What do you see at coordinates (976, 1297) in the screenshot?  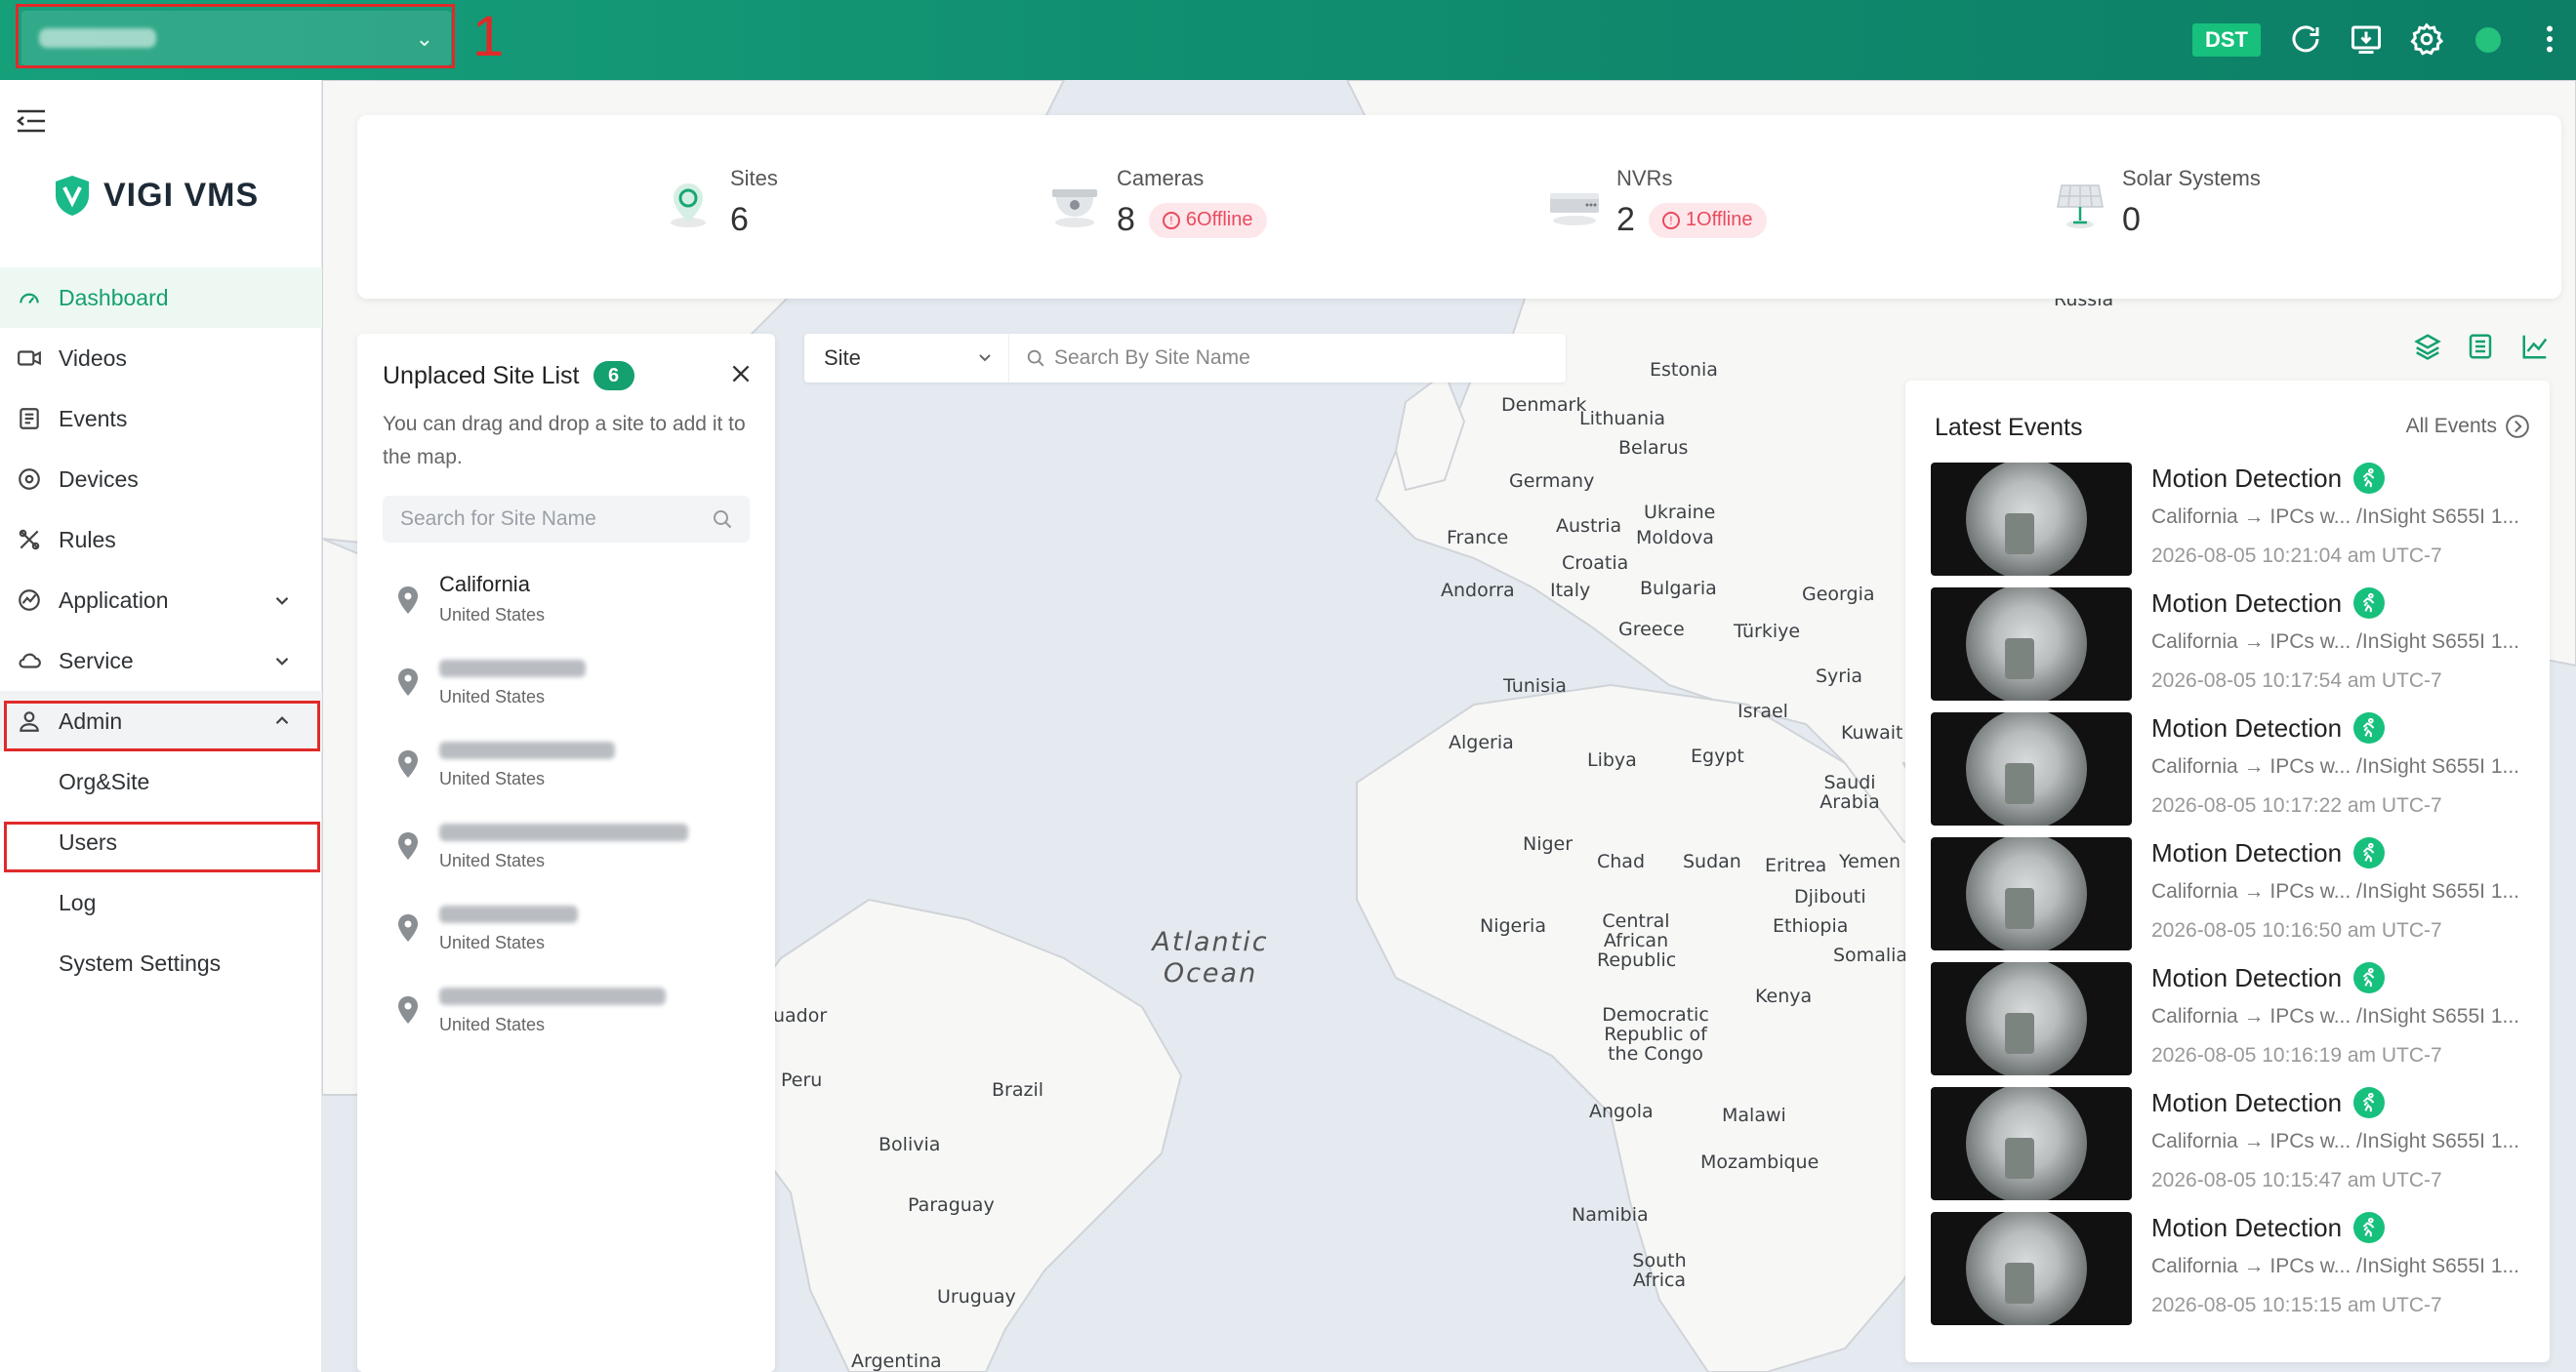 I see `map-label-uruguay: Uruguay` at bounding box center [976, 1297].